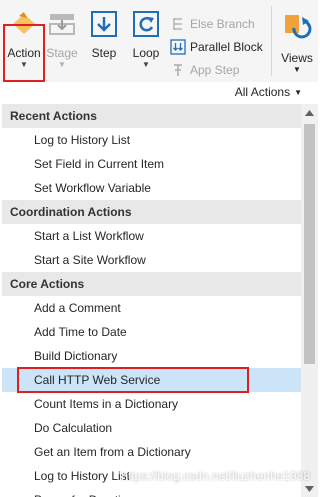 This screenshot has width=320, height=497. I want to click on list-item-selected: Call HTTP Web Service, so click(151, 380).